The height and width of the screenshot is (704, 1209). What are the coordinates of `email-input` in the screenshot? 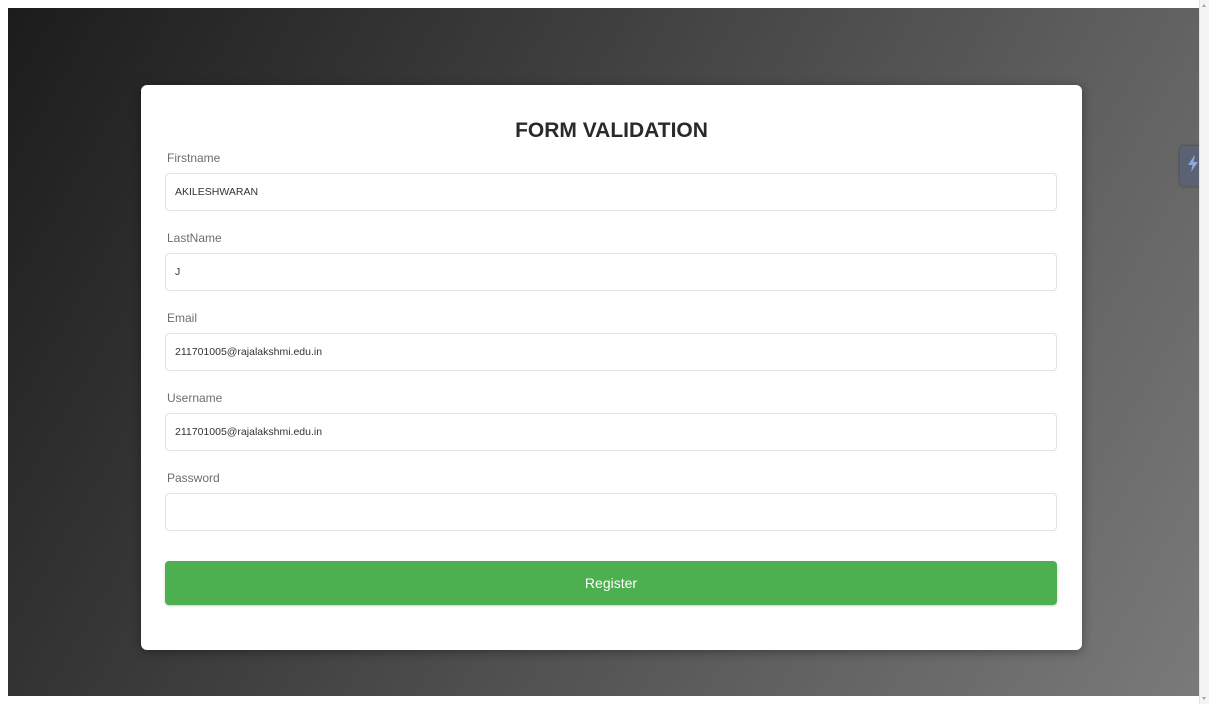 It's located at (611, 352).